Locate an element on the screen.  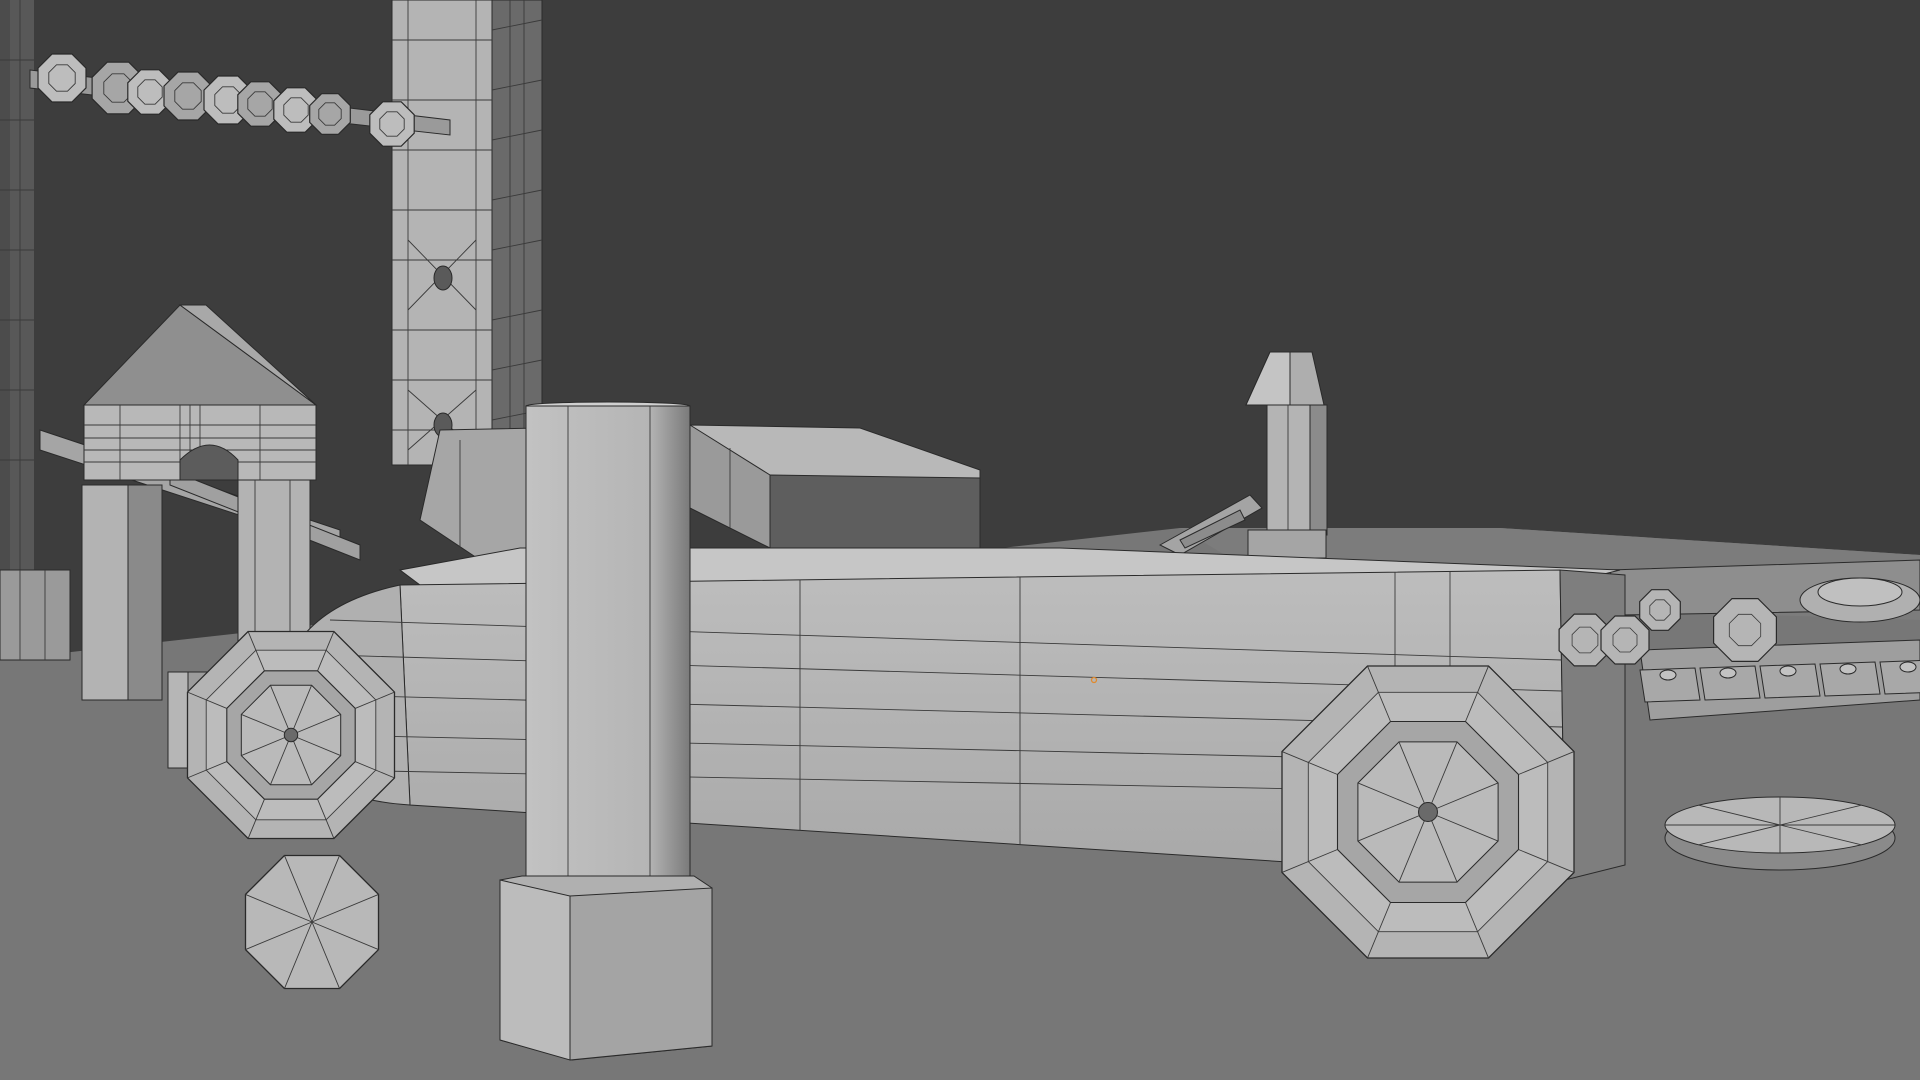
exhaust-chimney is located at coordinates (1286, 455).